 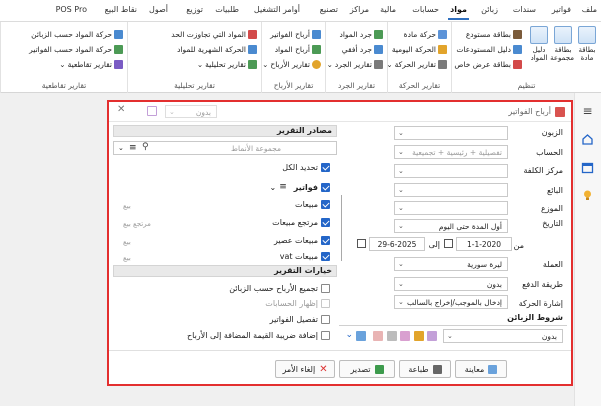 What do you see at coordinates (305, 256) in the screenshot?
I see `source-item: مبيعات vat` at bounding box center [305, 256].